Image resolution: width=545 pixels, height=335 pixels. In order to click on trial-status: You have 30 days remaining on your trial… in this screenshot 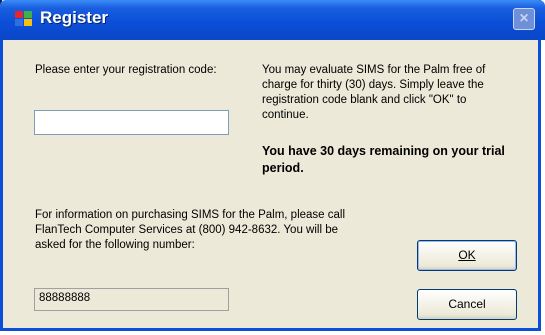, I will do `click(383, 159)`.